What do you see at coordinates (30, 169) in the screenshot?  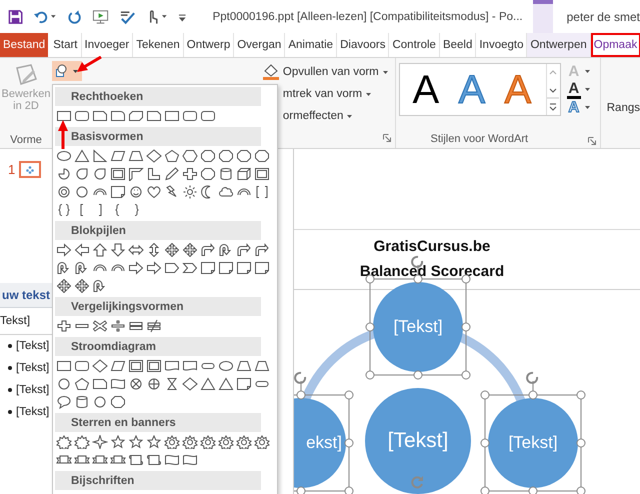 I see `slide-thumbnail` at bounding box center [30, 169].